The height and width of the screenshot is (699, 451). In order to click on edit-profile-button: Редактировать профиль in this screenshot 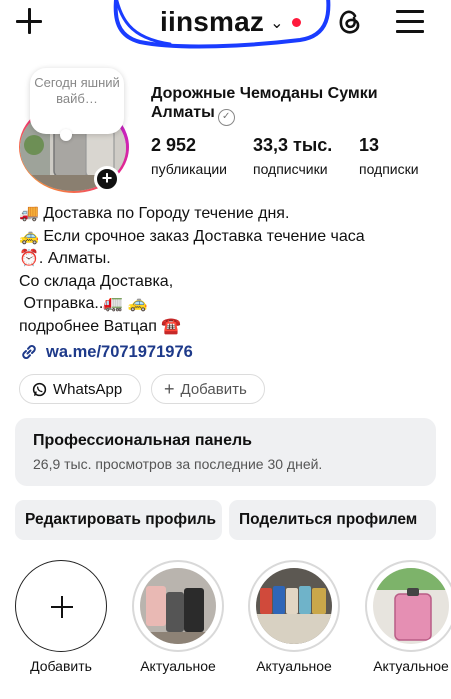, I will do `click(118, 520)`.